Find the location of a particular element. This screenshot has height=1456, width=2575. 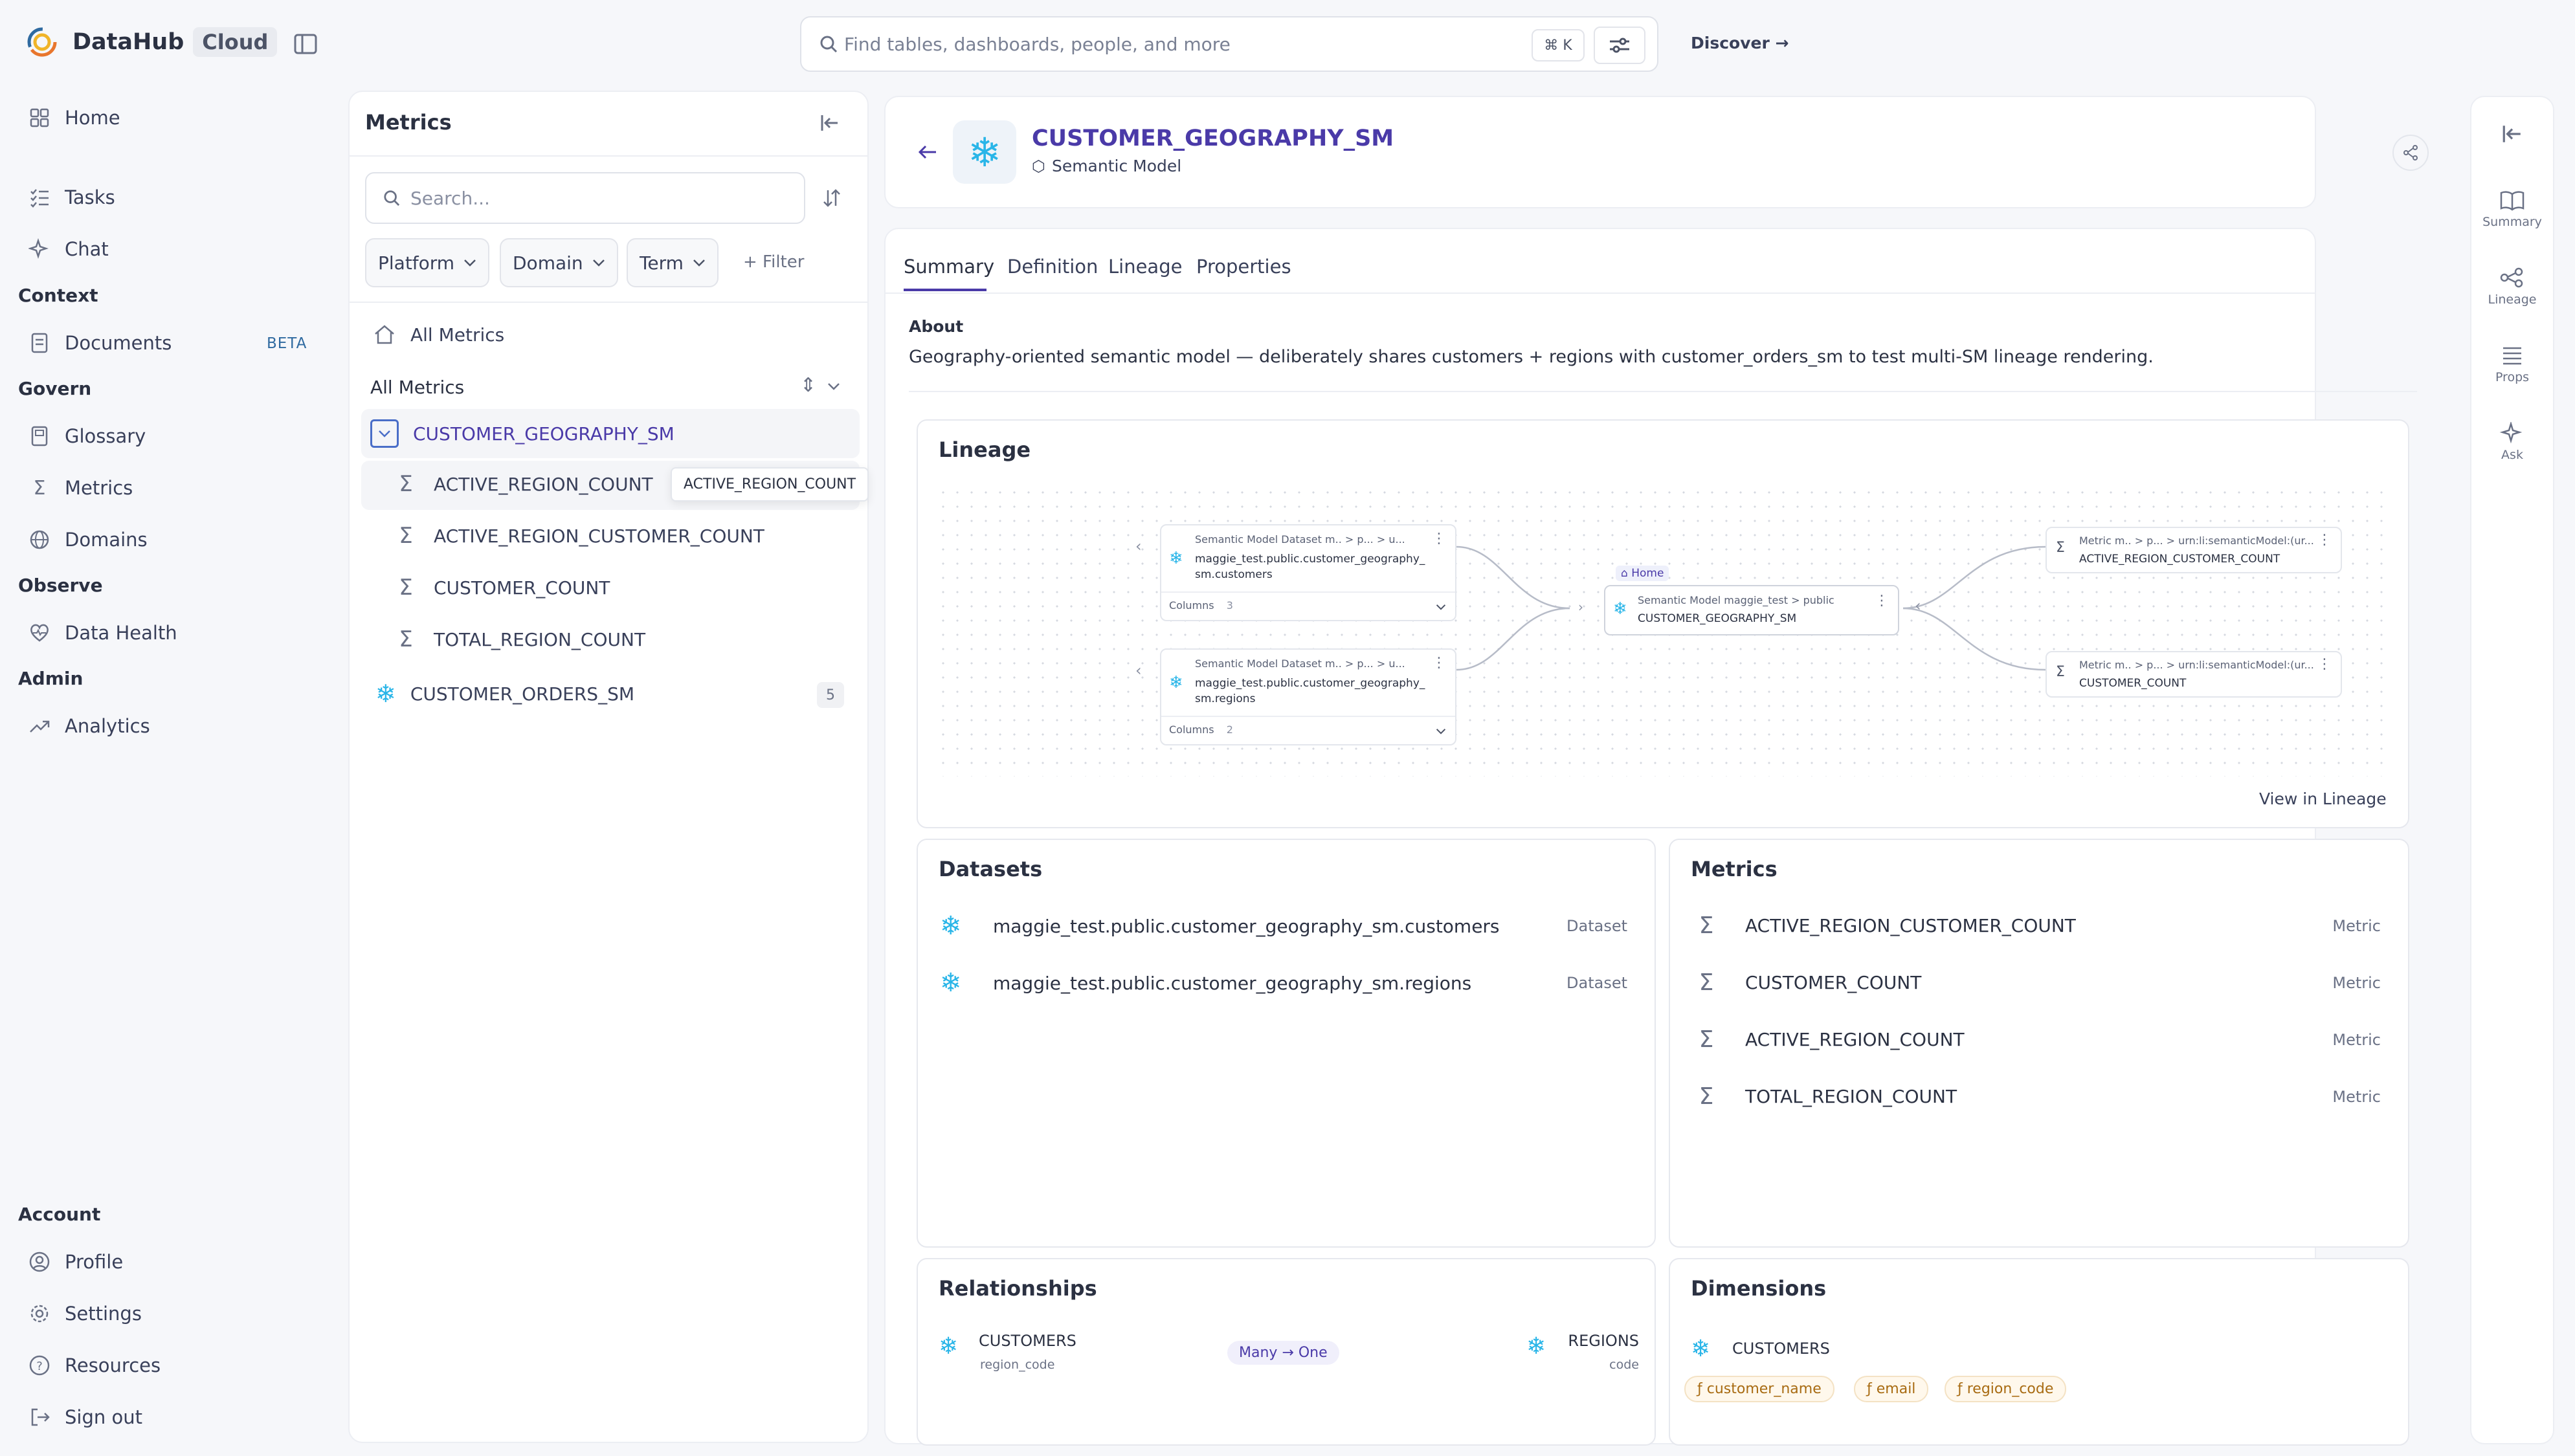

expand-upstream-icon: › is located at coordinates (1580, 607).